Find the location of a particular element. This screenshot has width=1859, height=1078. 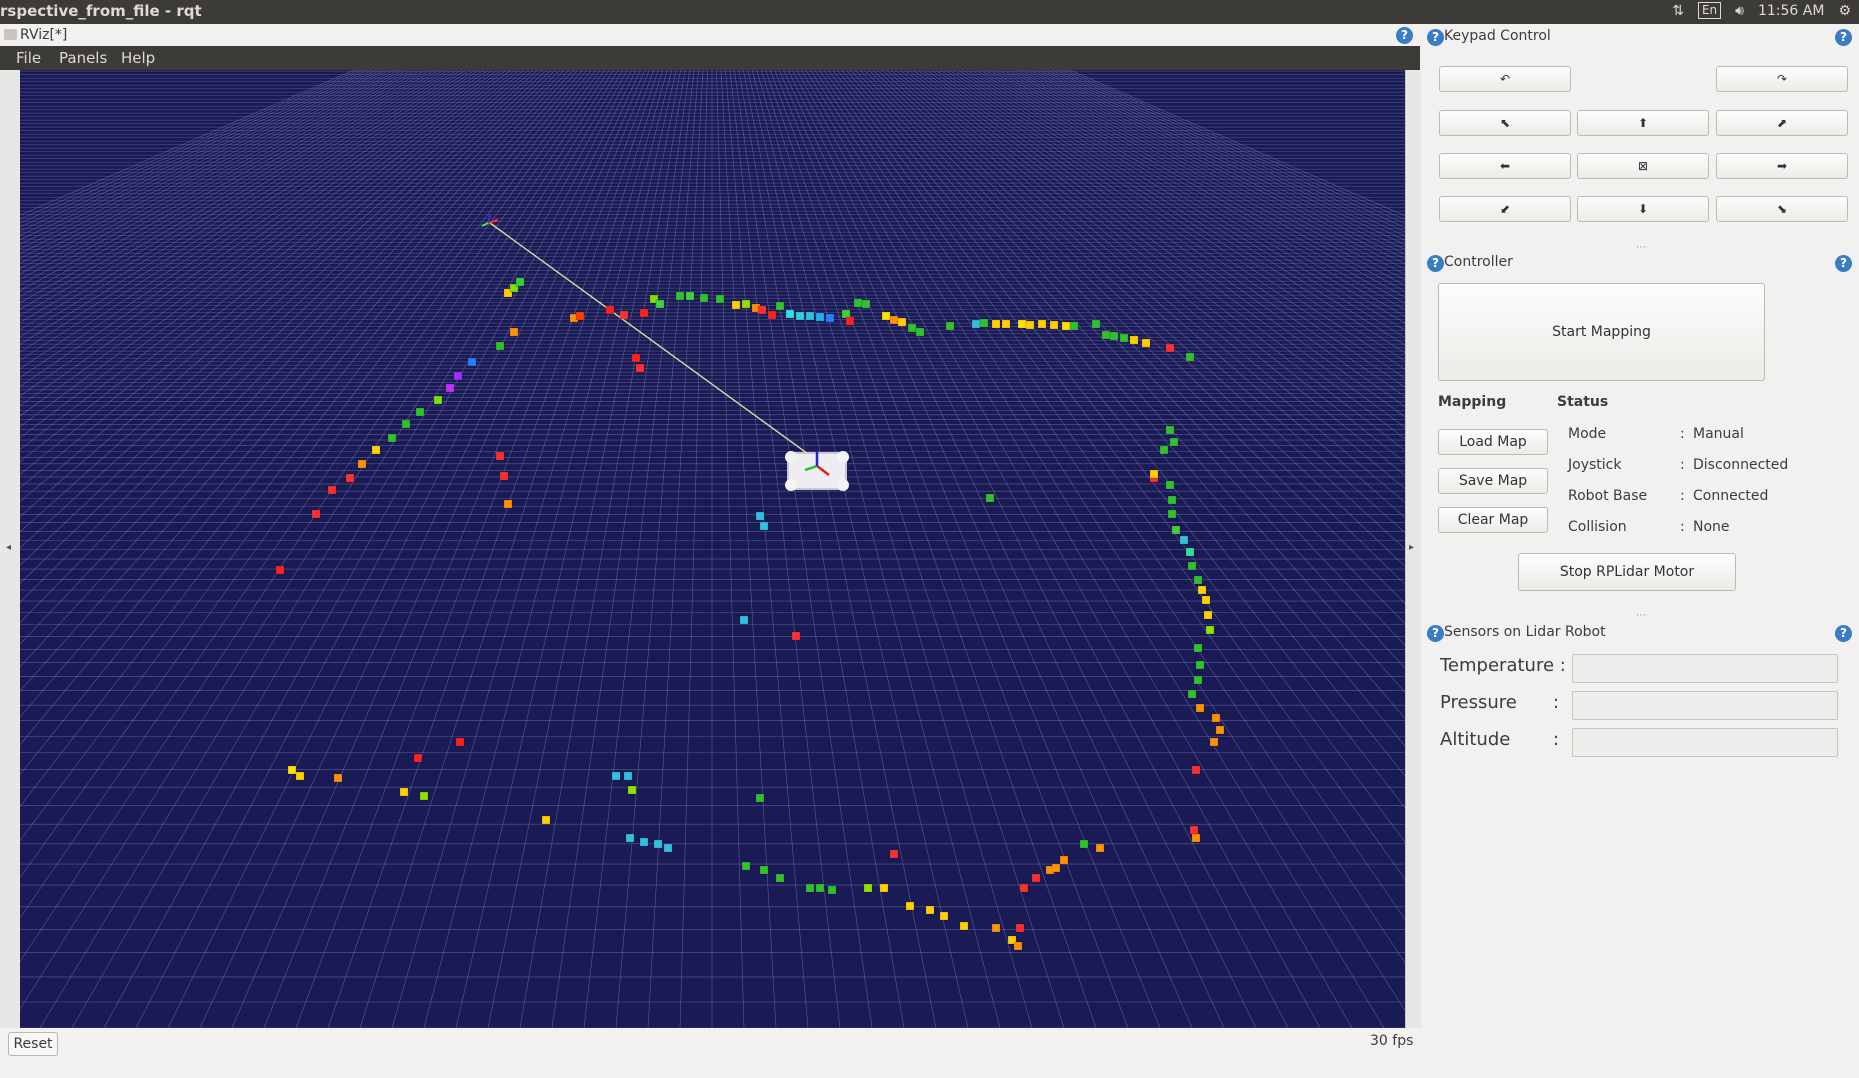

controller-panel-help-icon: ? is located at coordinates (1843, 263).